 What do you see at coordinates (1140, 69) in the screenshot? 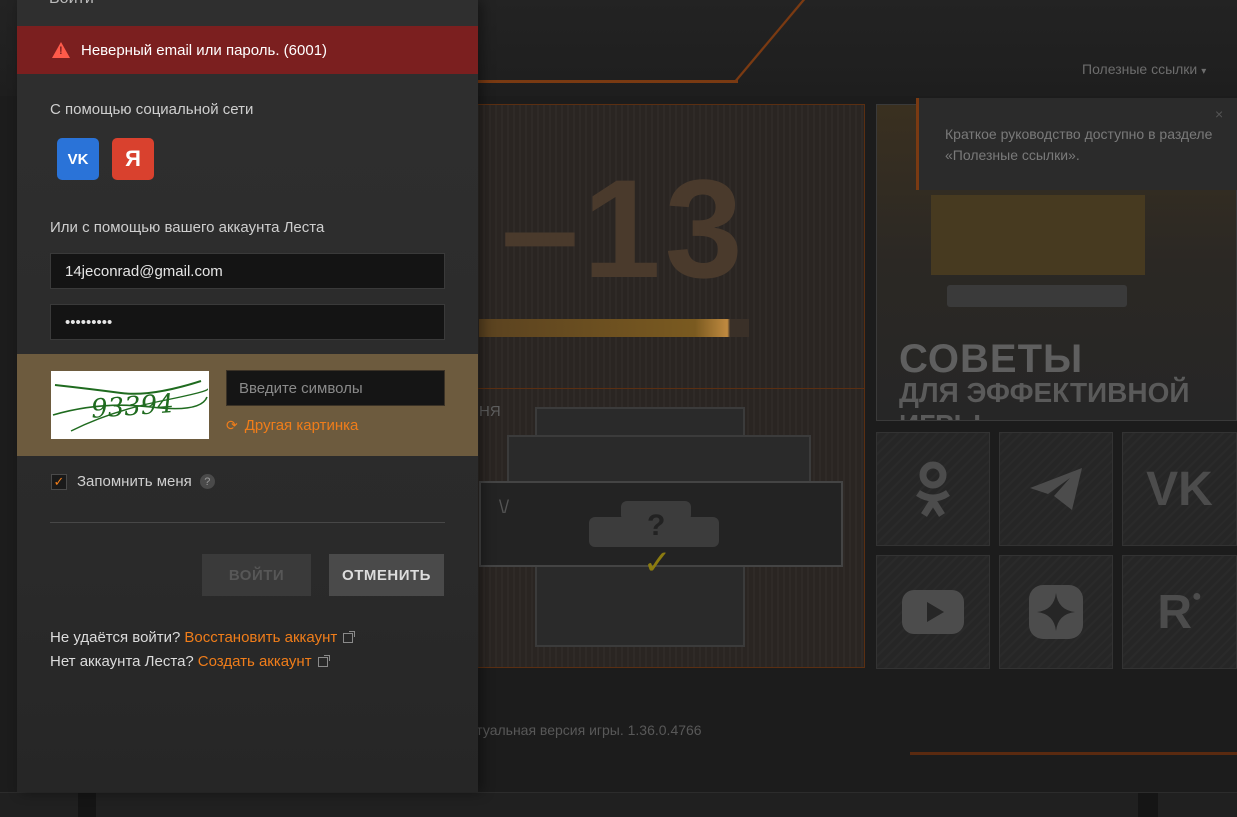
I see `useful-links-label: Полезные ссылки` at bounding box center [1140, 69].